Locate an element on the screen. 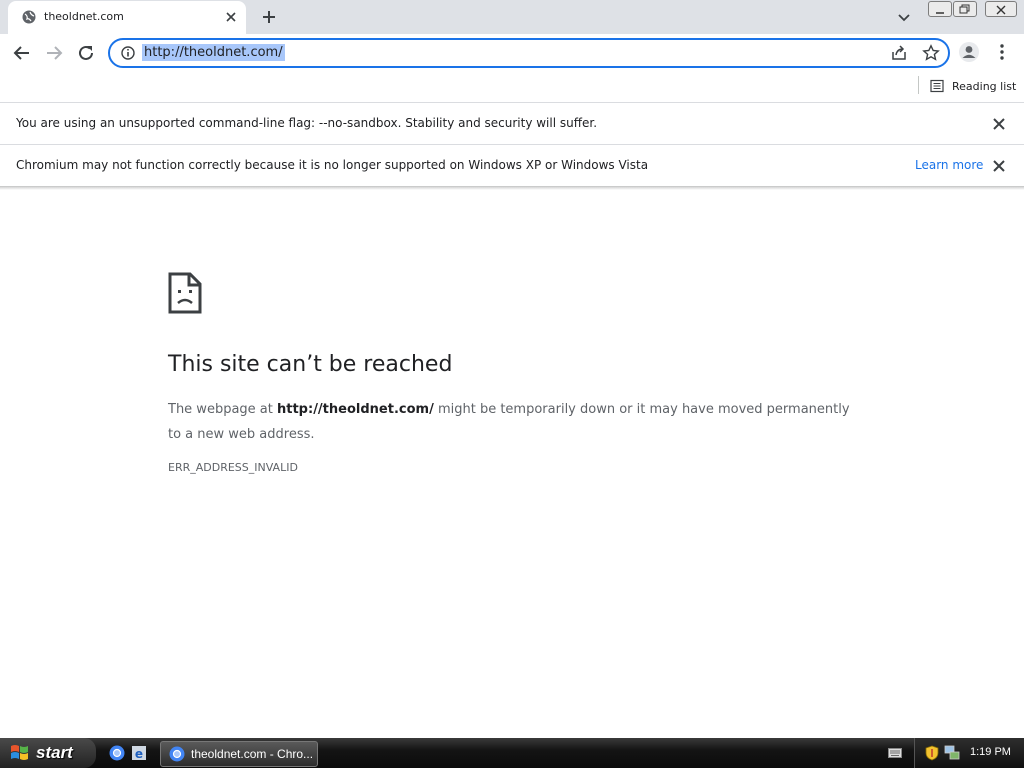 This screenshot has height=768, width=1024. error-desc-url: http://theoldnet.com/ is located at coordinates (355, 409).